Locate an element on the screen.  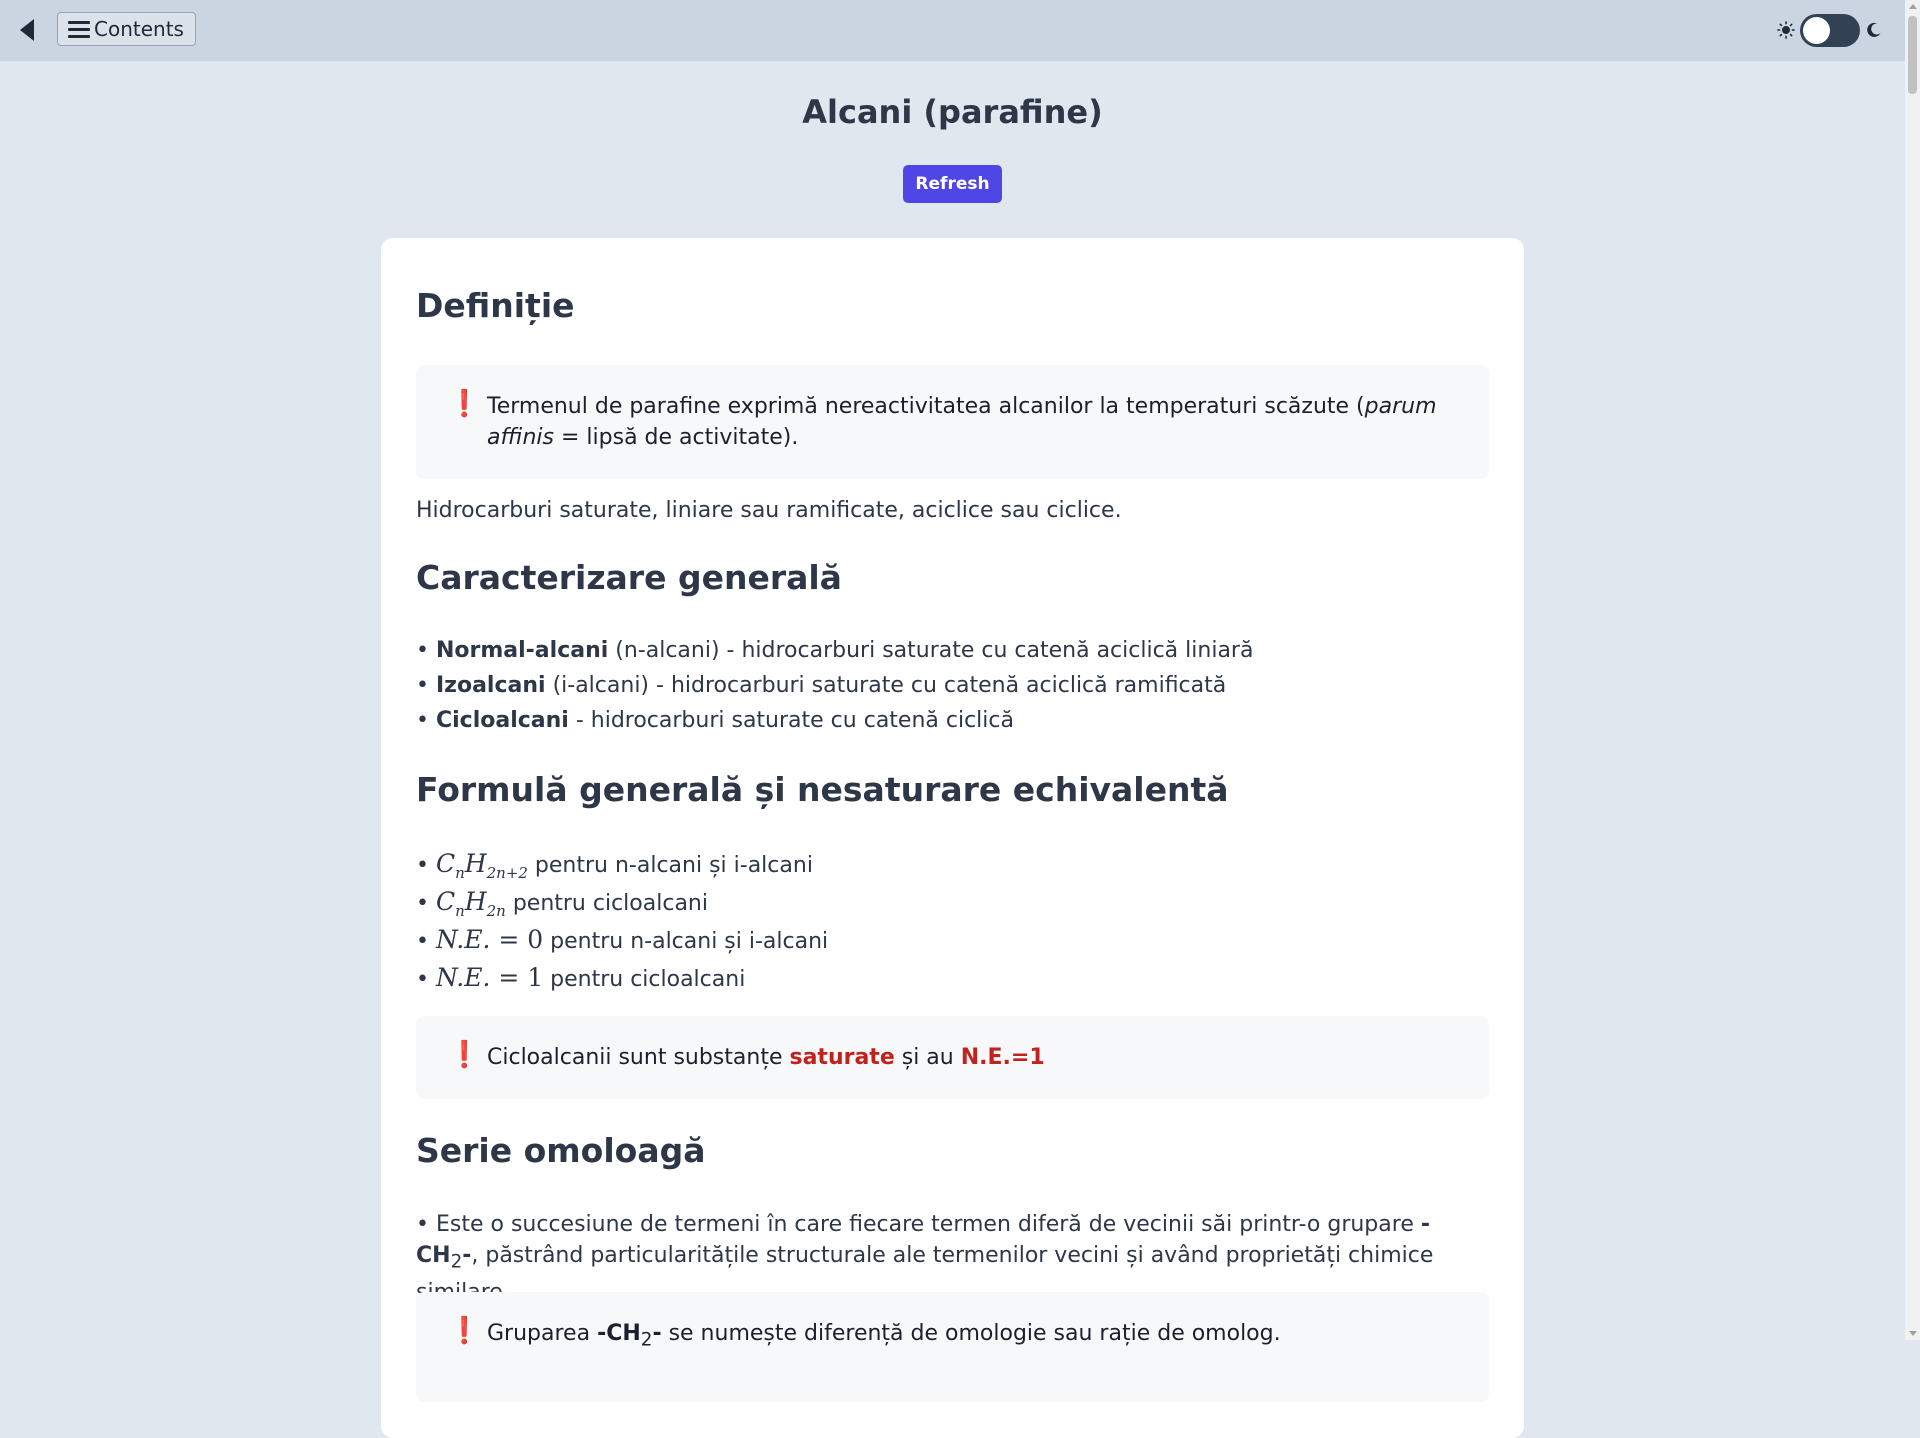
scroll-thumb is located at coordinates (1912, 55).